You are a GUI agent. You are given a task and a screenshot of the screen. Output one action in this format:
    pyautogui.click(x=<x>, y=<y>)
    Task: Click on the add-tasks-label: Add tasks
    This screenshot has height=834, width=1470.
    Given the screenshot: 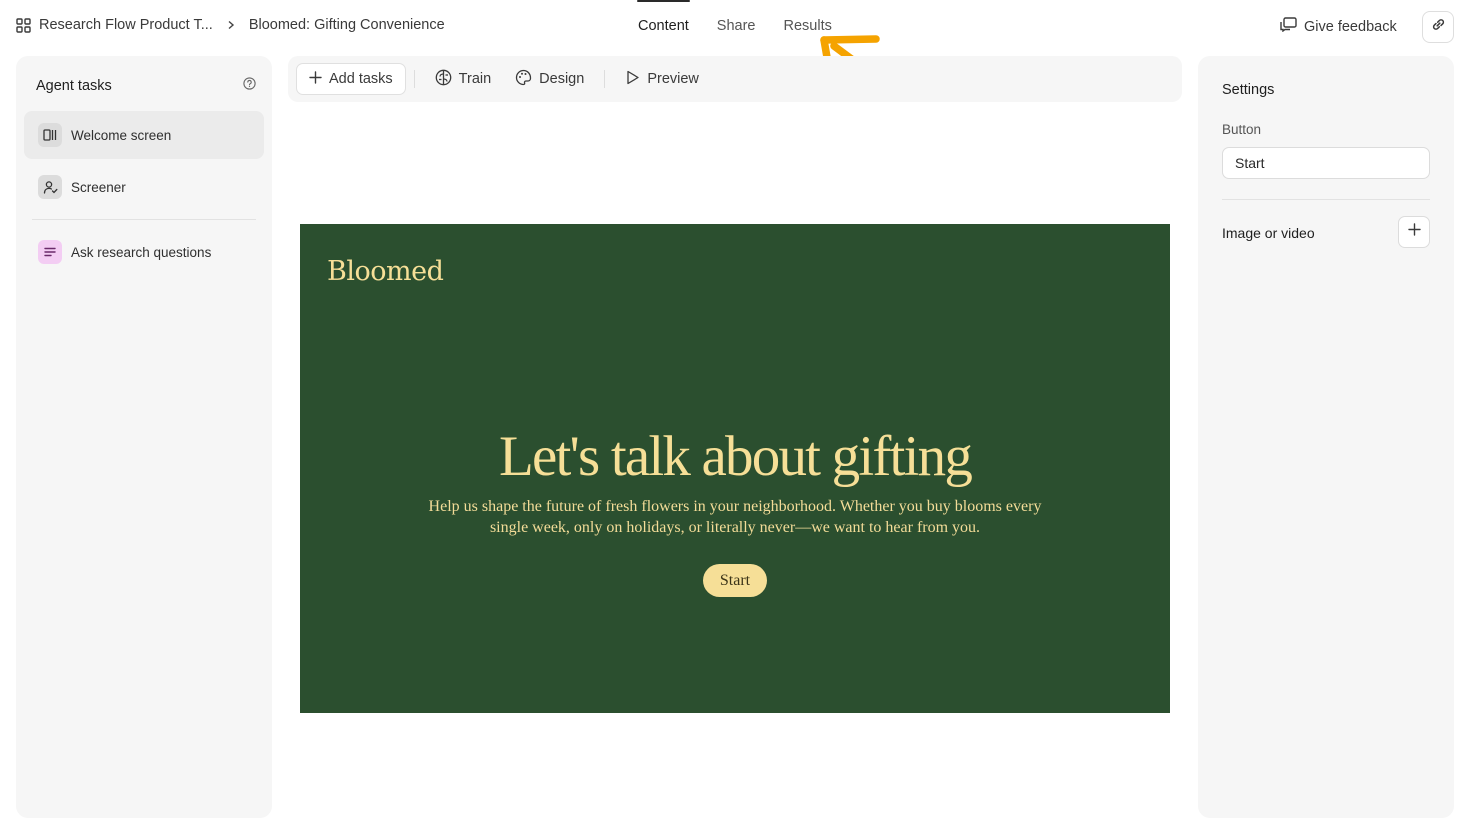 What is the action you would take?
    pyautogui.click(x=361, y=79)
    